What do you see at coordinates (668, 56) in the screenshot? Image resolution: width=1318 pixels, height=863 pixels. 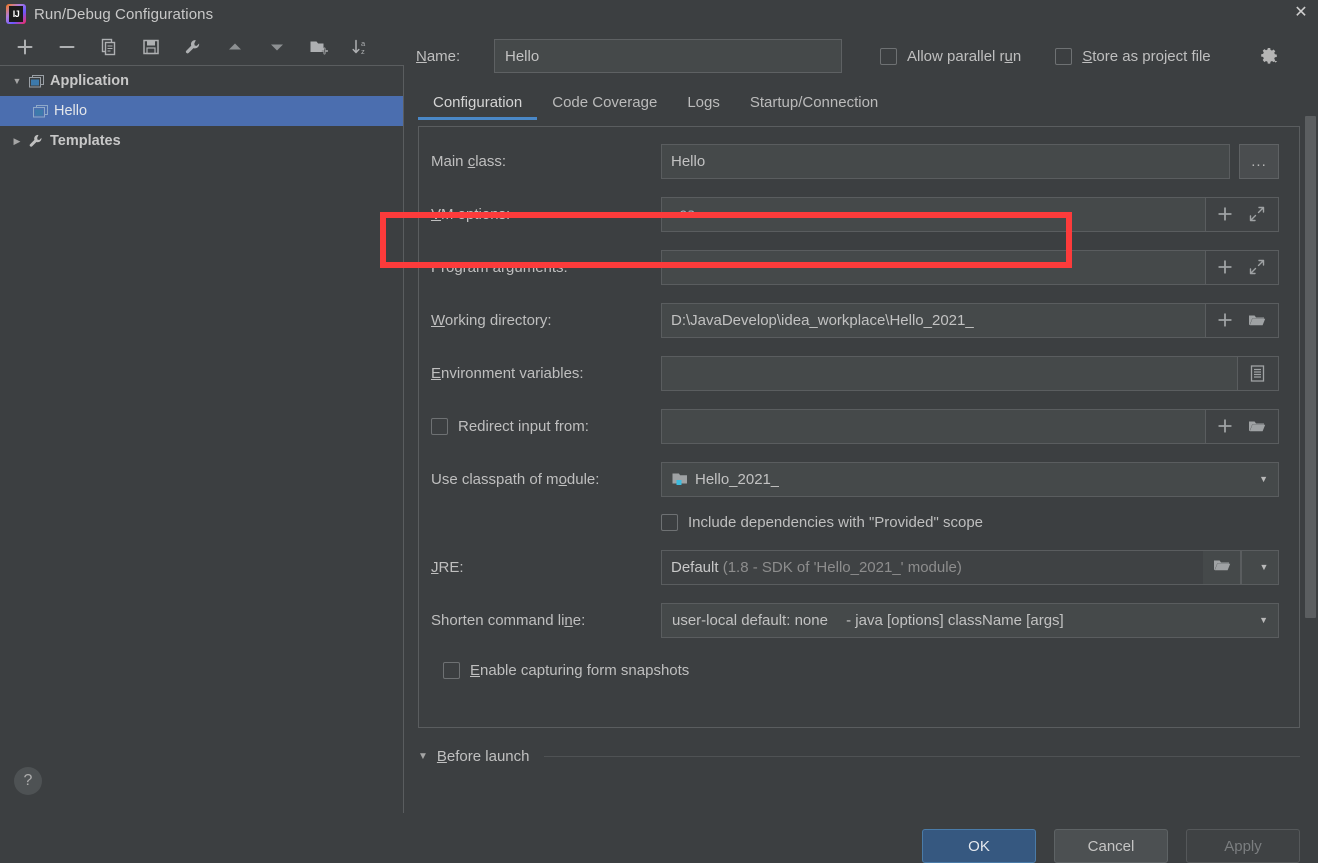 I see `name-input` at bounding box center [668, 56].